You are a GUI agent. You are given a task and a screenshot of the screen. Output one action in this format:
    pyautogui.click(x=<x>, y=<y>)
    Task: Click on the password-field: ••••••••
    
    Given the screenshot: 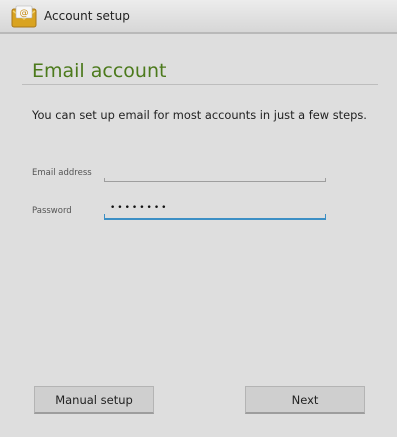 What is the action you would take?
    pyautogui.click(x=139, y=208)
    